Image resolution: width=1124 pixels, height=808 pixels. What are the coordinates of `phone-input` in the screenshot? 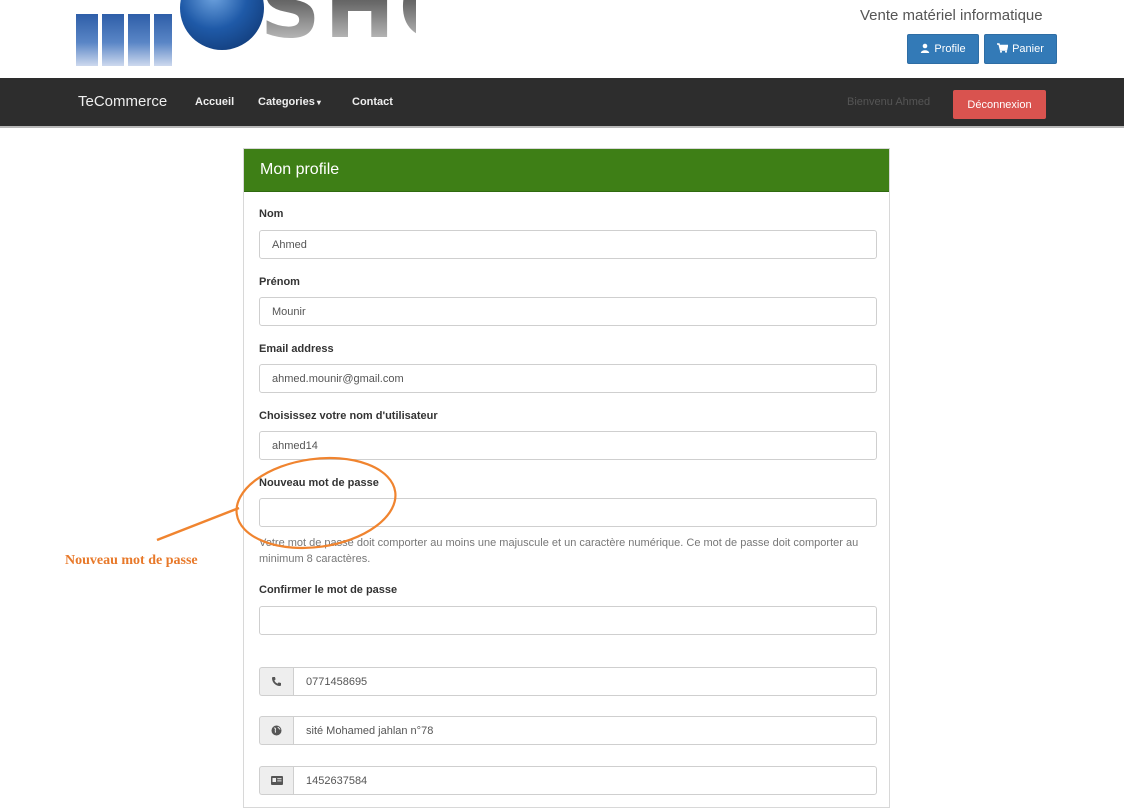 It's located at (585, 681).